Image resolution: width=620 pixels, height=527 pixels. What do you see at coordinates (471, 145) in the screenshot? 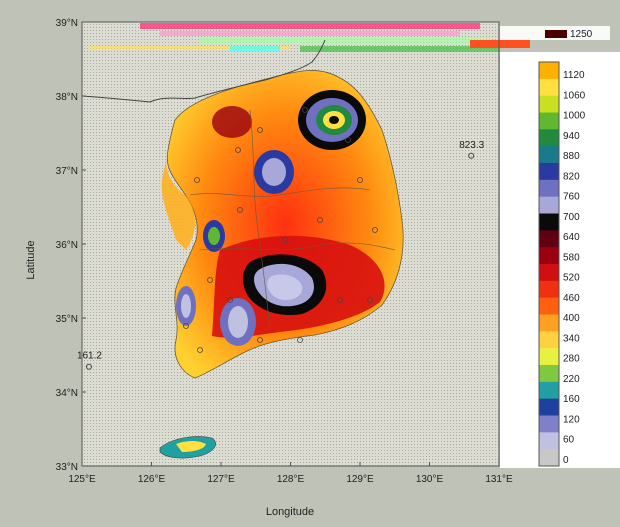
I see `station-value-label: 823.3` at bounding box center [471, 145].